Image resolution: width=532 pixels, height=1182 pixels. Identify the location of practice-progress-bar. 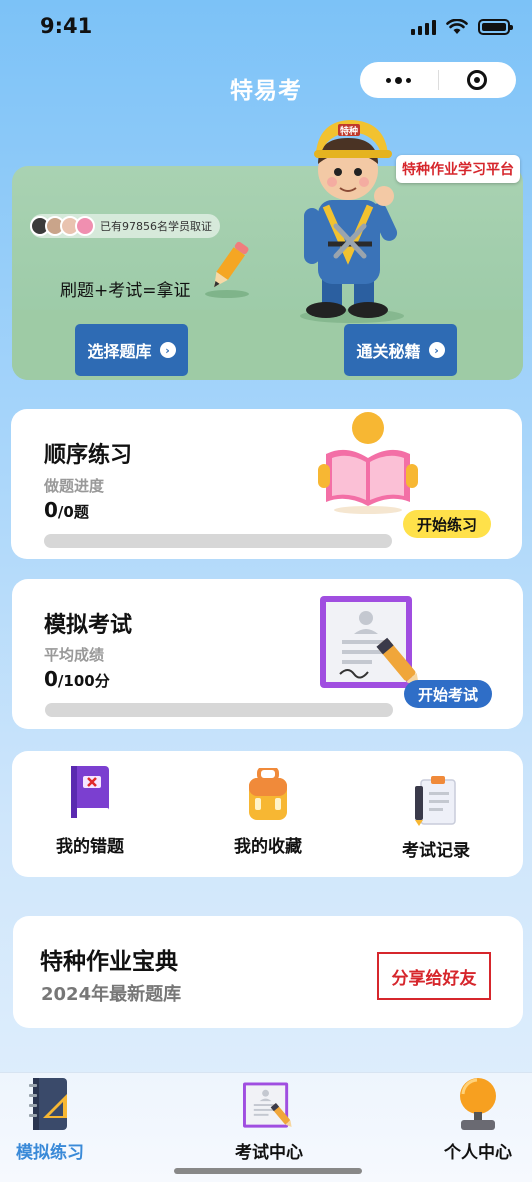
(218, 541).